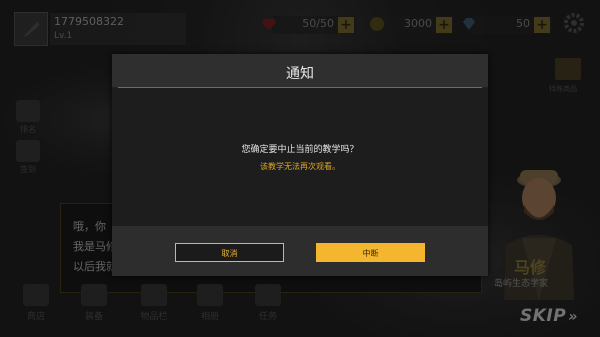  Describe the element at coordinates (300, 150) in the screenshot. I see `dialog-message: 您确定要中止当前的教学吗？` at that location.